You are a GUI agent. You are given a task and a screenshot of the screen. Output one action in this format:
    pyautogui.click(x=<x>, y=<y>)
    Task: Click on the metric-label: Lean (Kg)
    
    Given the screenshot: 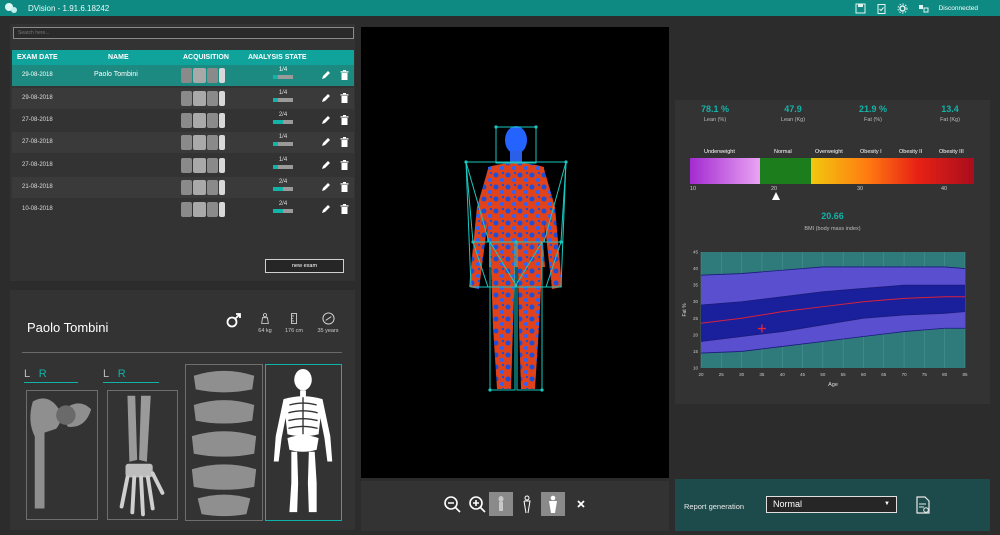 What is the action you would take?
    pyautogui.click(x=793, y=120)
    